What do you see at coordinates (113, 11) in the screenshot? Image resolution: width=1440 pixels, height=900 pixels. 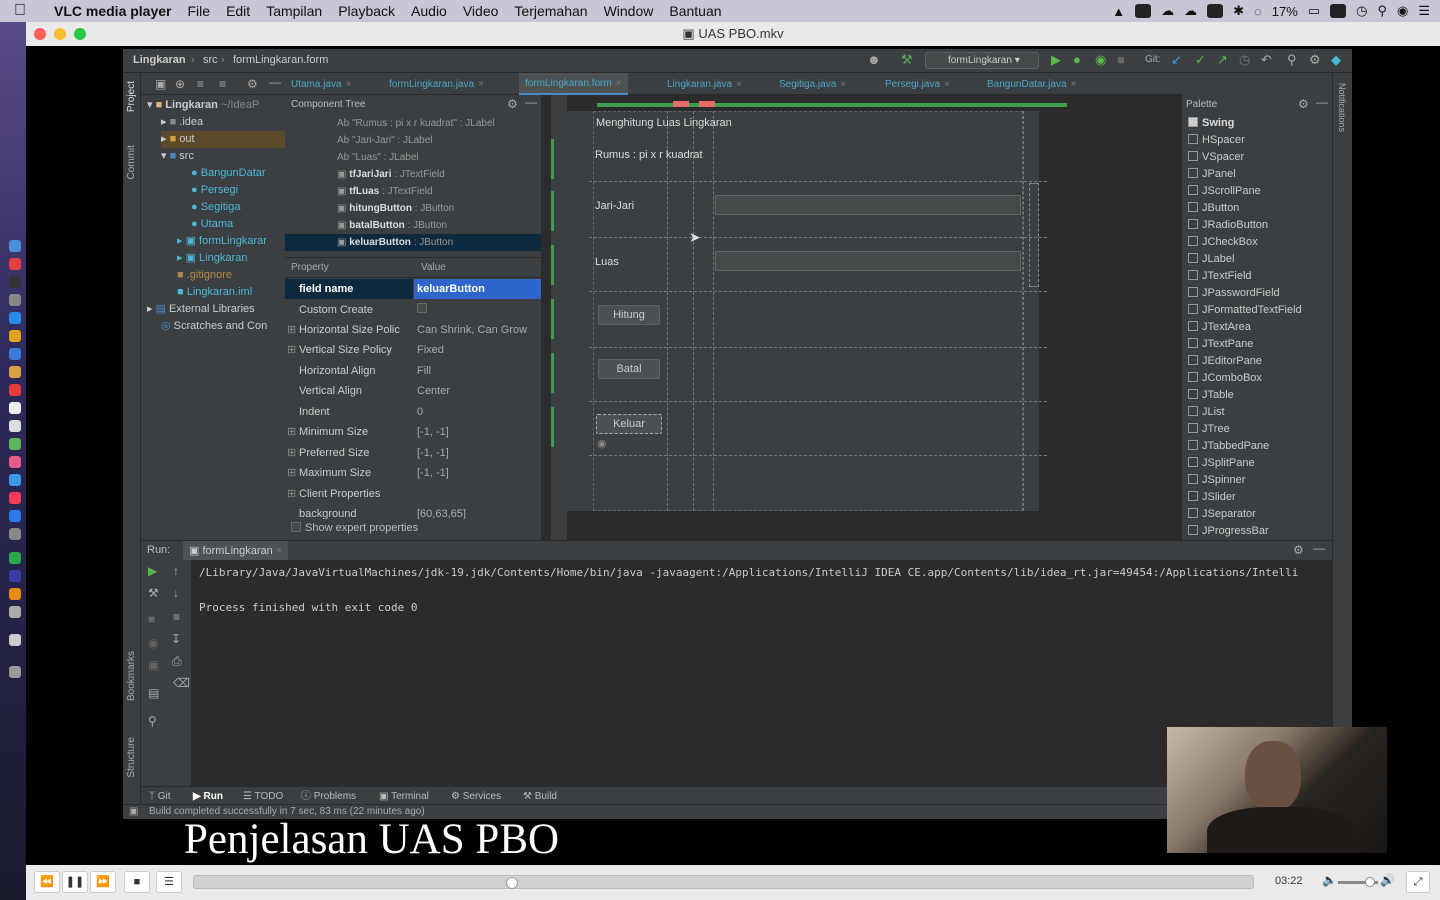 I see `app-menu: VLC media player` at bounding box center [113, 11].